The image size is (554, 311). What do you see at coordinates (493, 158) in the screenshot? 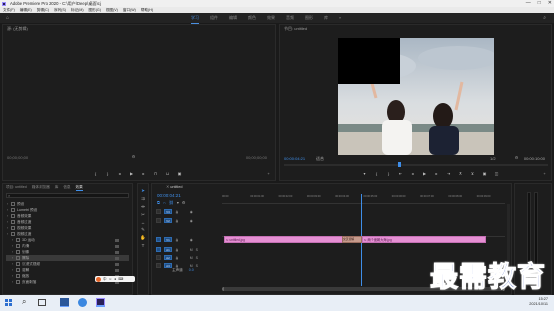
I see `quality-dropdown: 1/2` at bounding box center [493, 158].